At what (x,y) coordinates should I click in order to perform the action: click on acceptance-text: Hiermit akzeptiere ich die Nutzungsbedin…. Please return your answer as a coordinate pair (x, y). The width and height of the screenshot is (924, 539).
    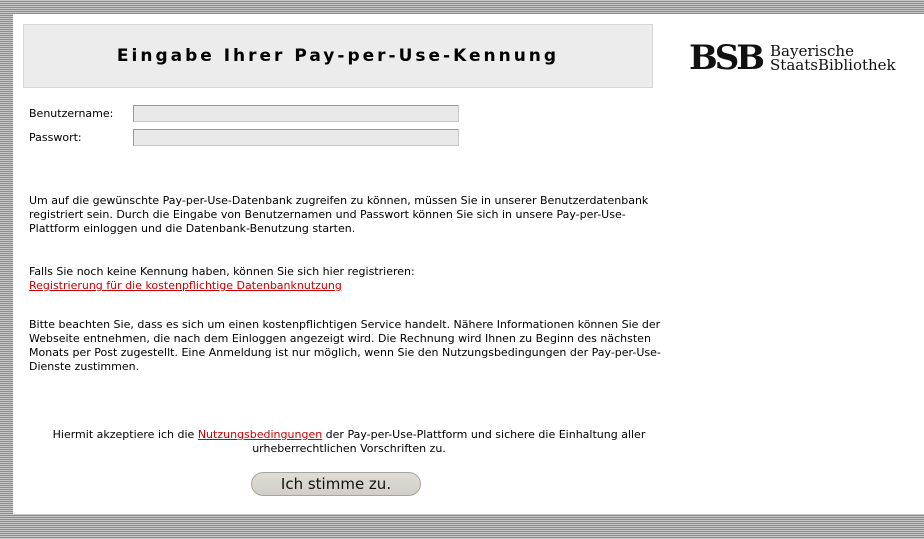
    Looking at the image, I should click on (349, 442).